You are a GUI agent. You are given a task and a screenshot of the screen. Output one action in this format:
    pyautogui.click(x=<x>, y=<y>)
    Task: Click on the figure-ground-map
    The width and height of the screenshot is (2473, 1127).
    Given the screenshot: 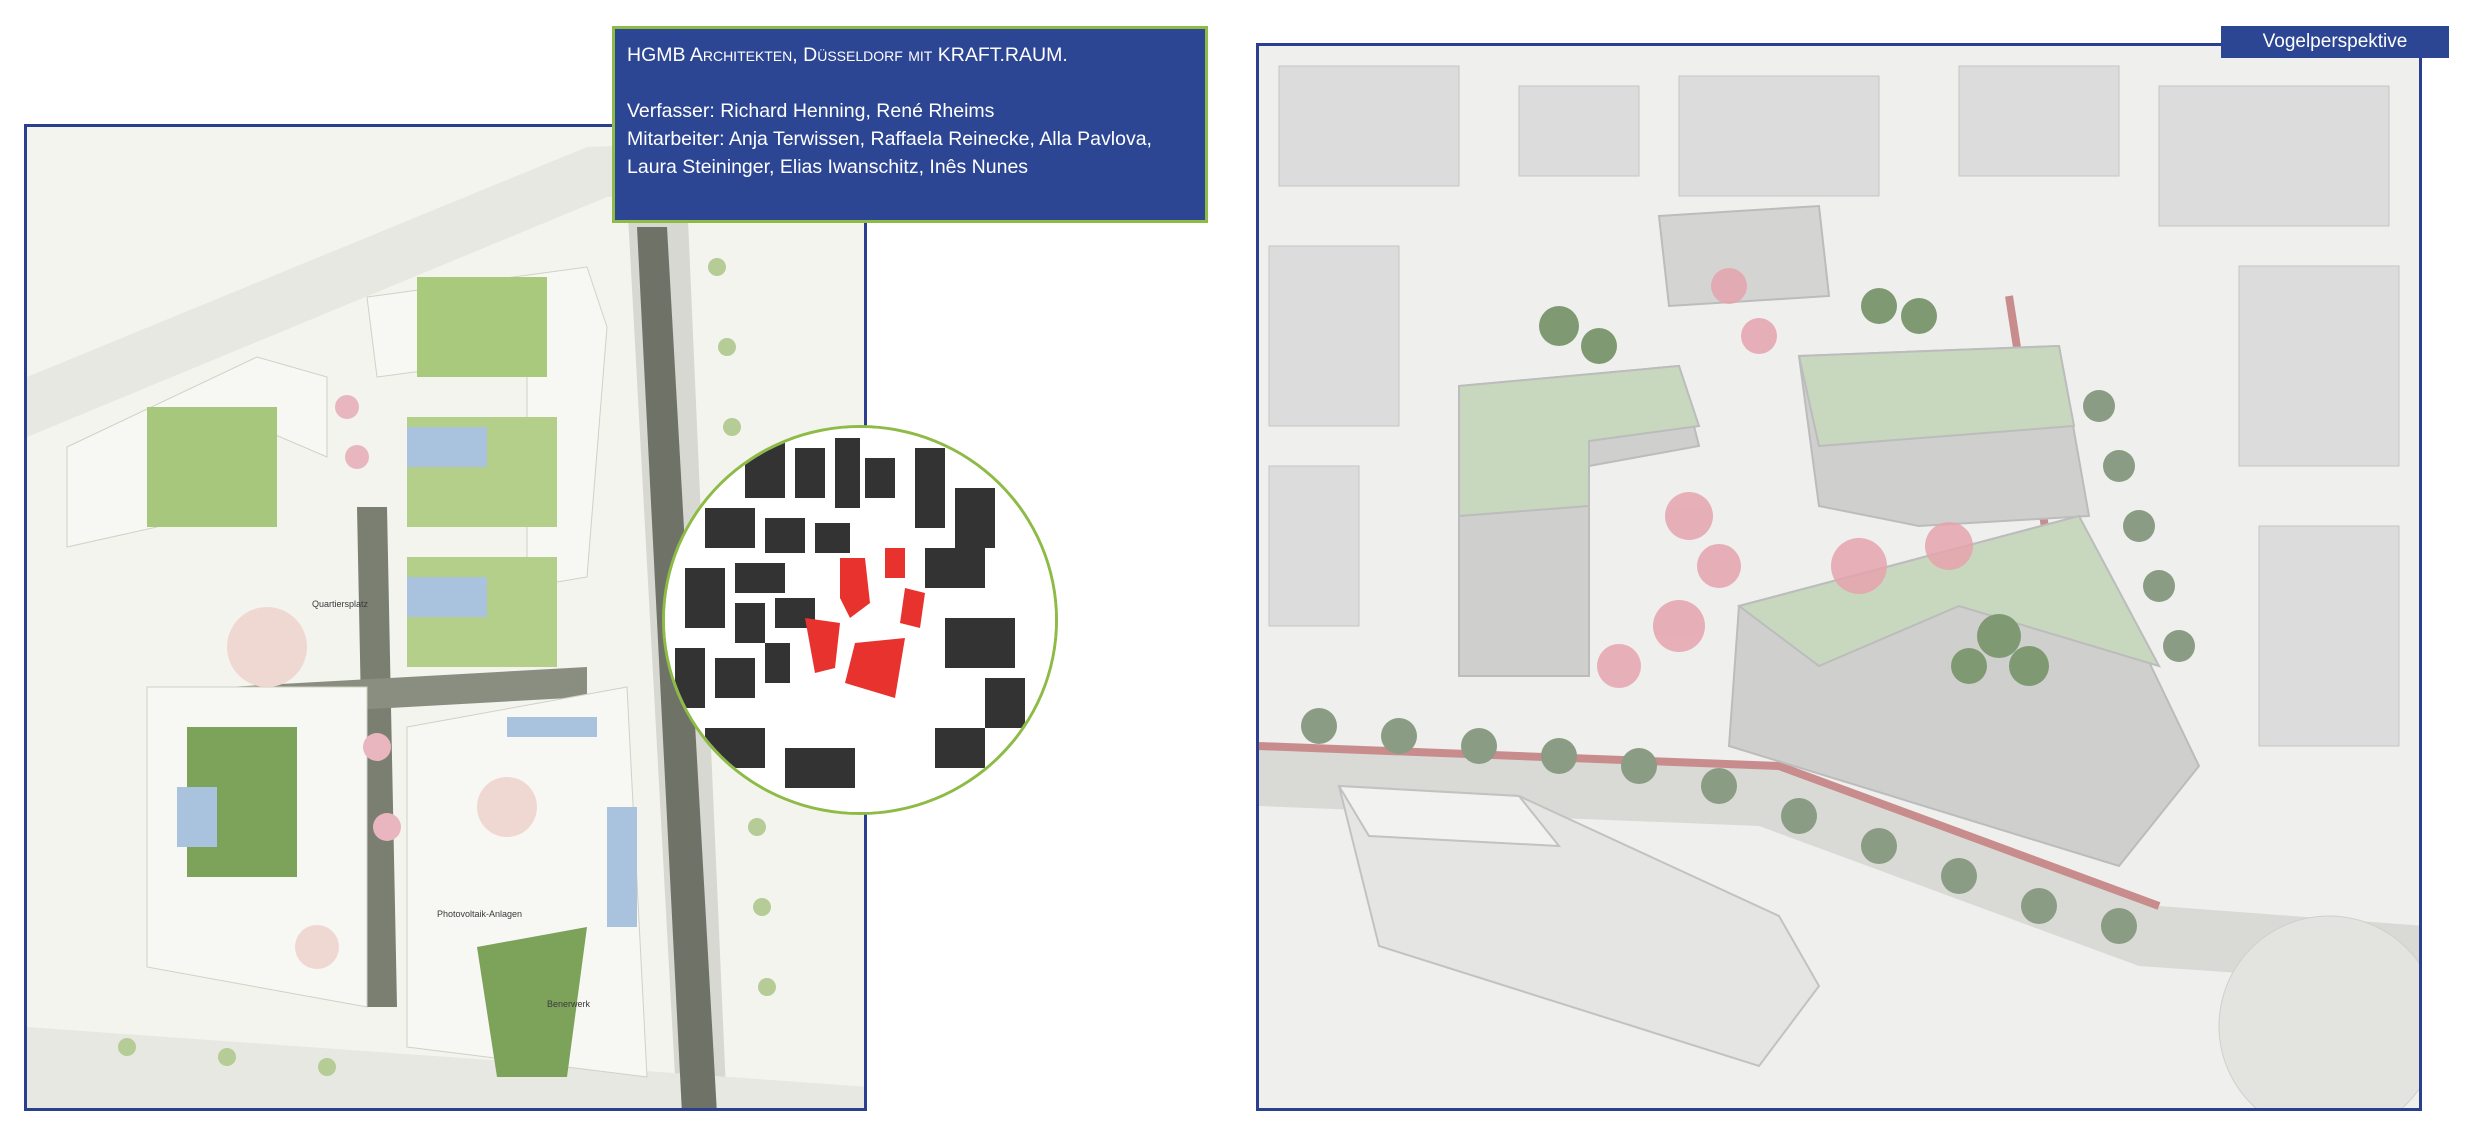 What is the action you would take?
    pyautogui.click(x=860, y=620)
    